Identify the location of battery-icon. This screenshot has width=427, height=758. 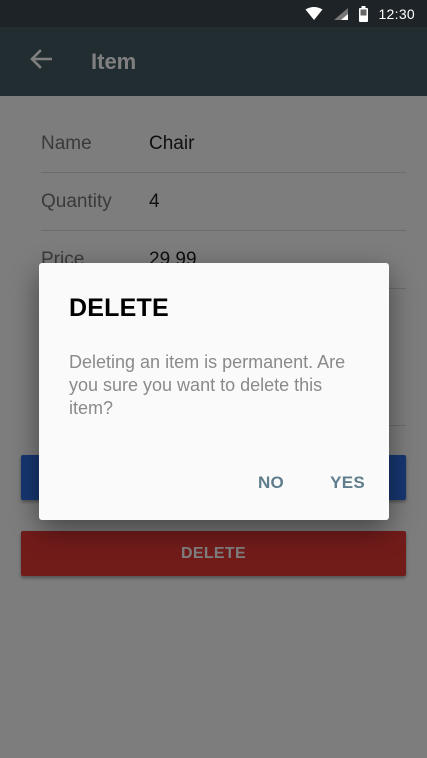
(364, 13).